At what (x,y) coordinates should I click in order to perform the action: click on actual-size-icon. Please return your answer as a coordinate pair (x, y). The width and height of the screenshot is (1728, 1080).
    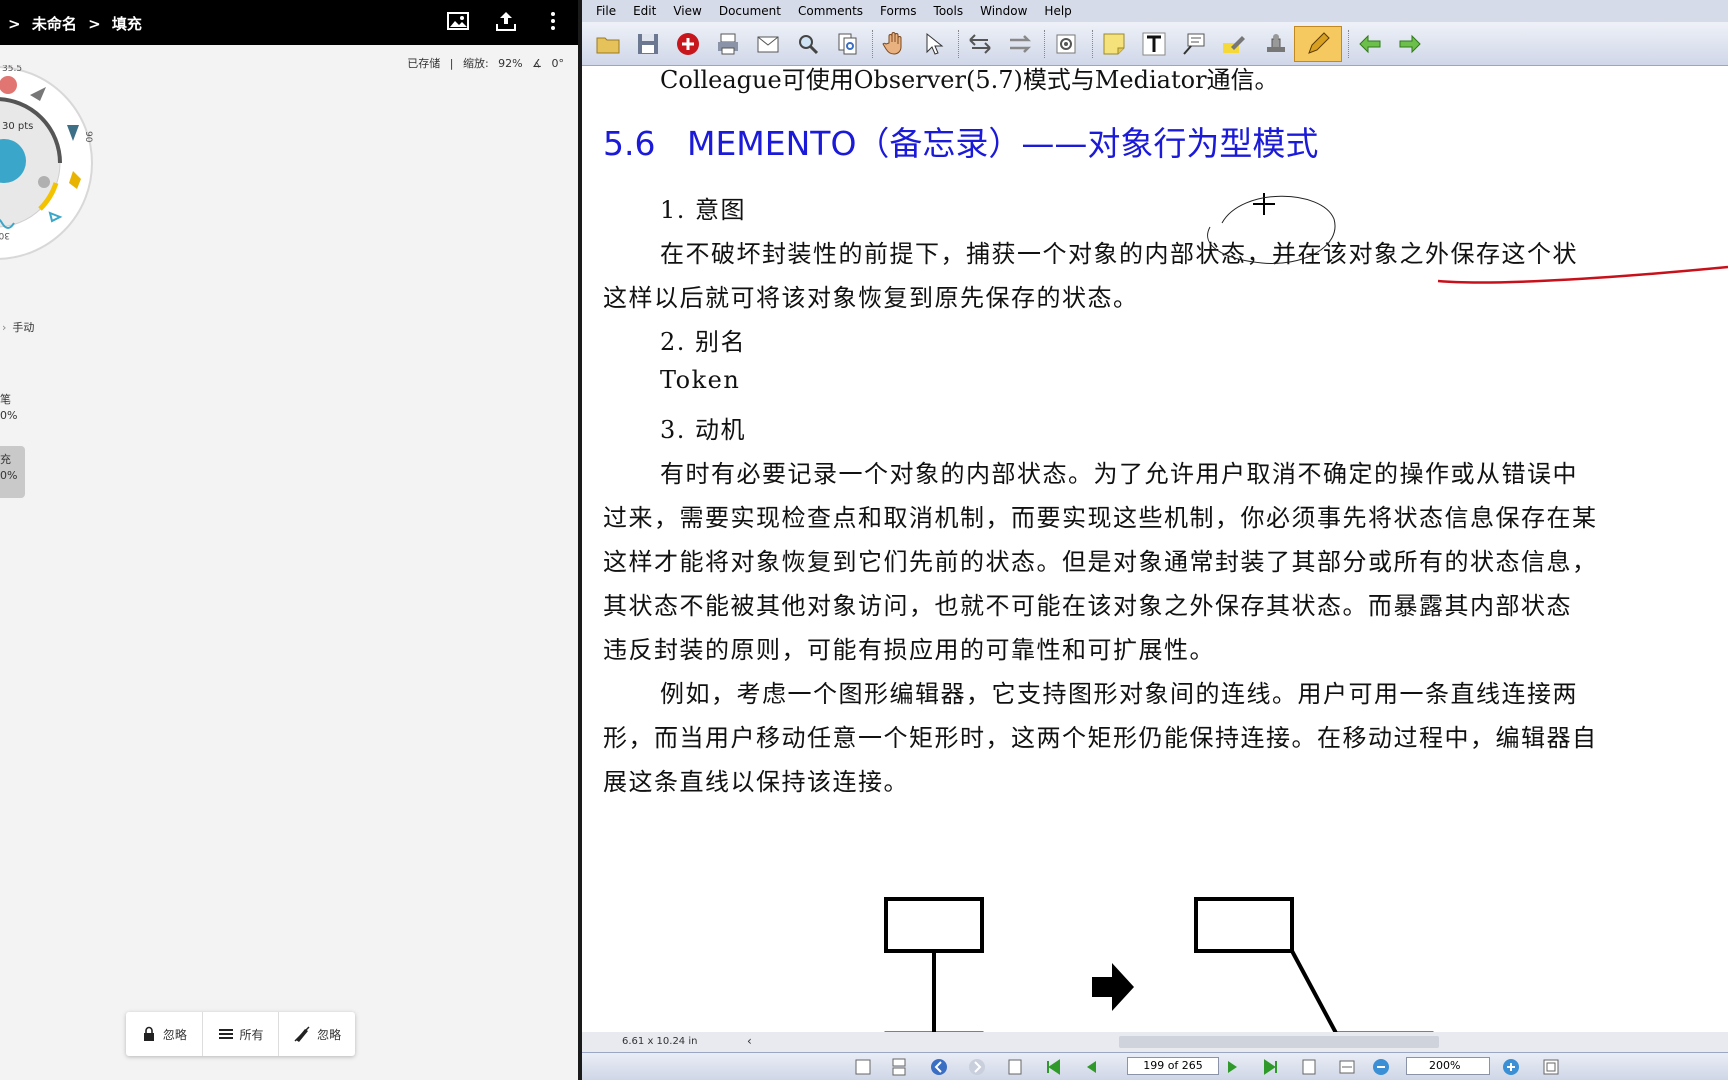
    Looking at the image, I should click on (1309, 1067).